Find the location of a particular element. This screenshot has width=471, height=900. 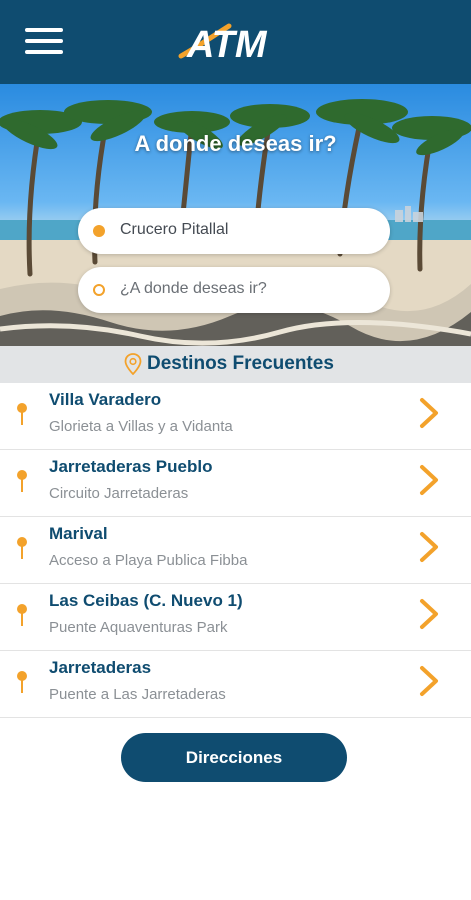

atm-logo: ATM is located at coordinates (235, 44).